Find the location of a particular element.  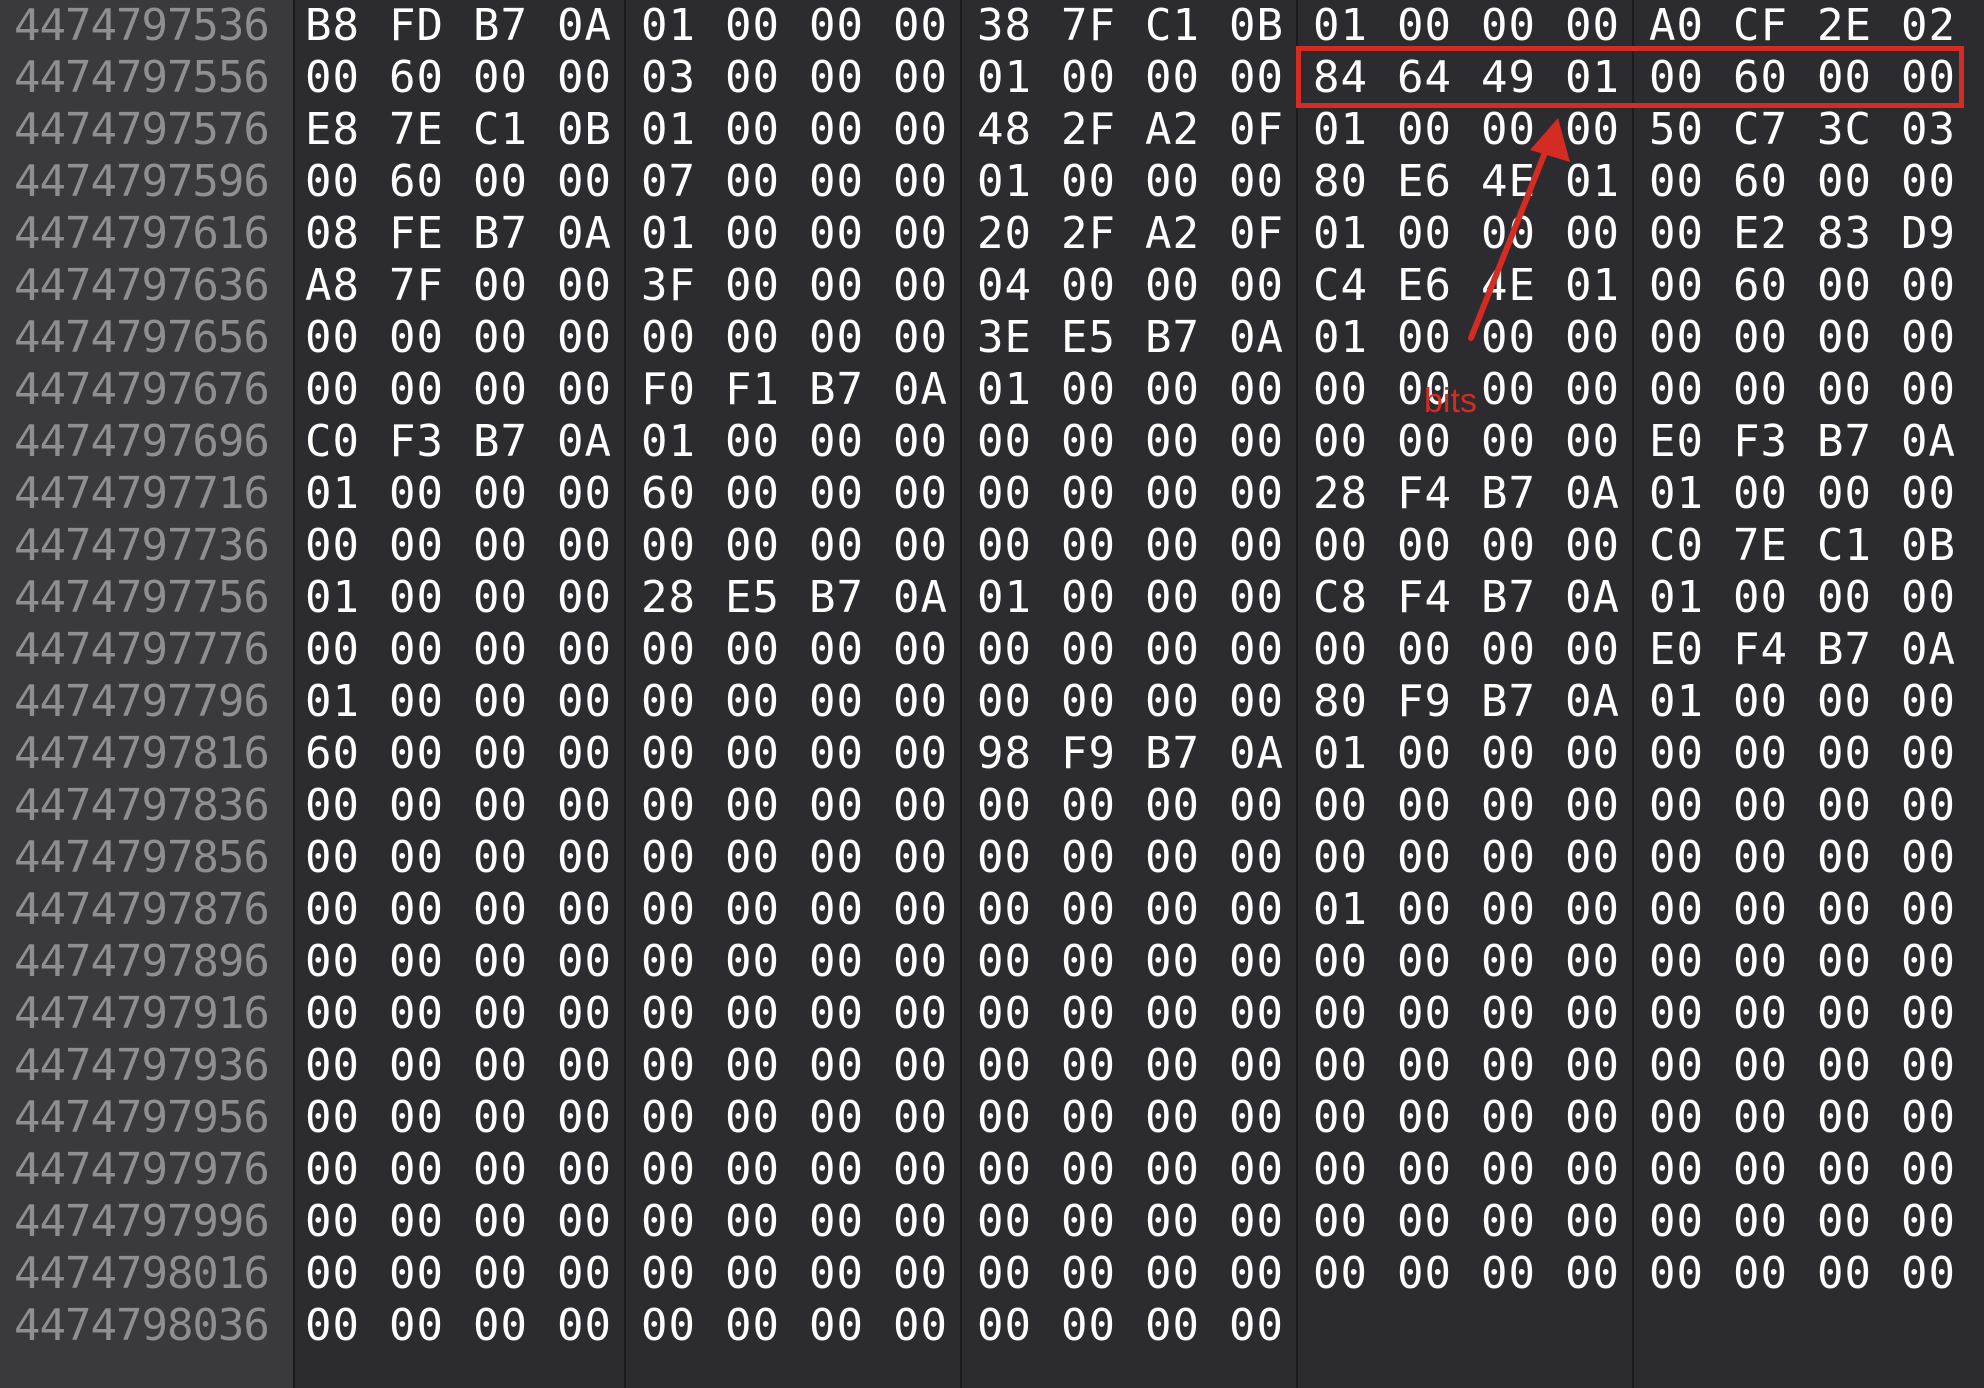

hex-byte: E0 is located at coordinates (1676, 442).